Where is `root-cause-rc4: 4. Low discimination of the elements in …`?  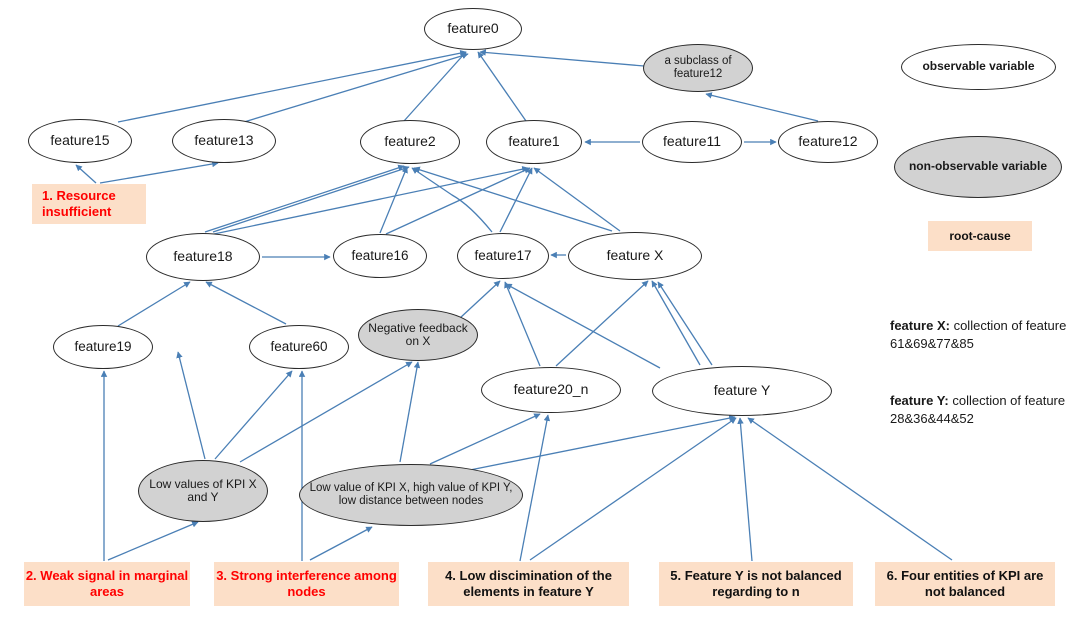 root-cause-rc4: 4. Low discimination of the elements in … is located at coordinates (528, 584).